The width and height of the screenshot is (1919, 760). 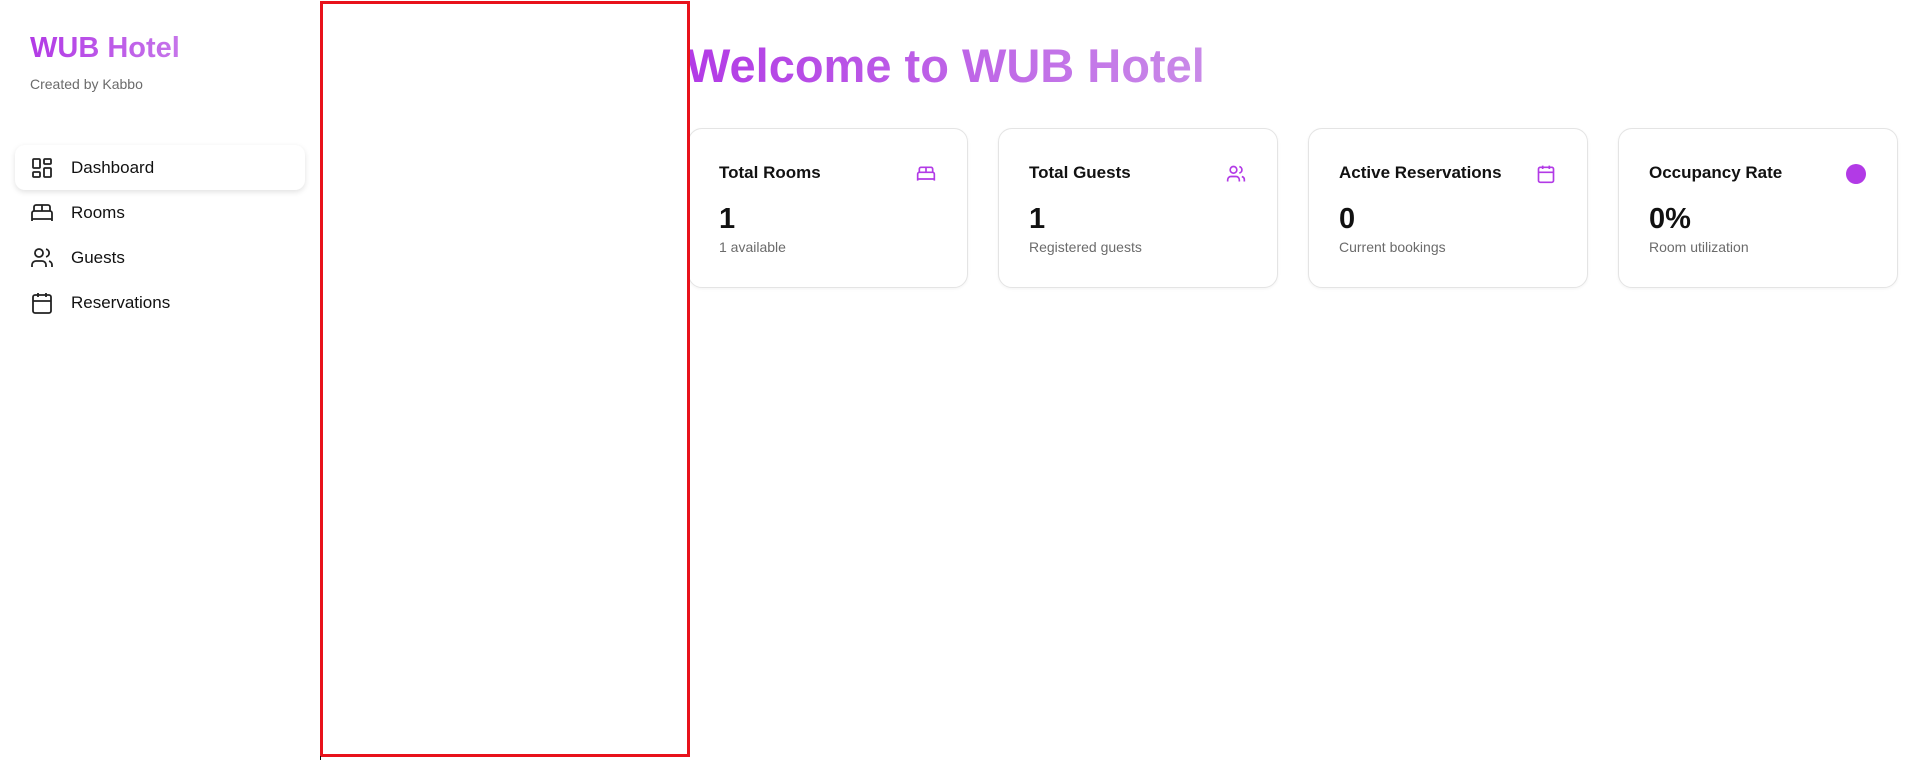 What do you see at coordinates (1392, 247) in the screenshot?
I see `card-subtitle: Current bookings` at bounding box center [1392, 247].